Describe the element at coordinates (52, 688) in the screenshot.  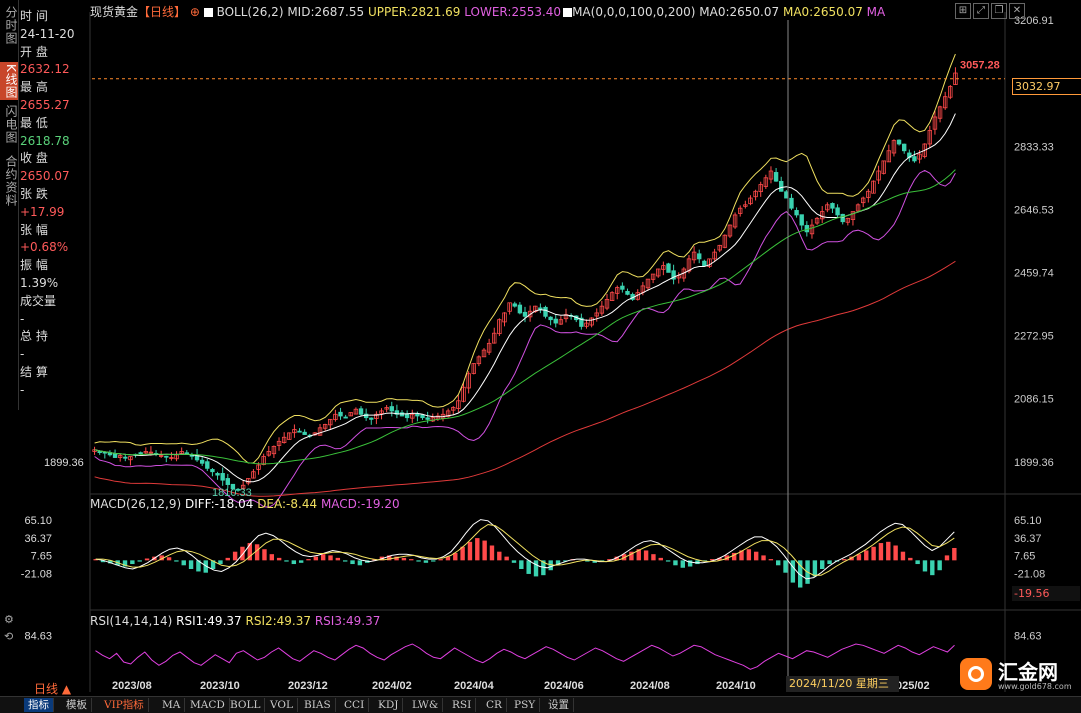
I see `period-selector: 日线 ▲` at that location.